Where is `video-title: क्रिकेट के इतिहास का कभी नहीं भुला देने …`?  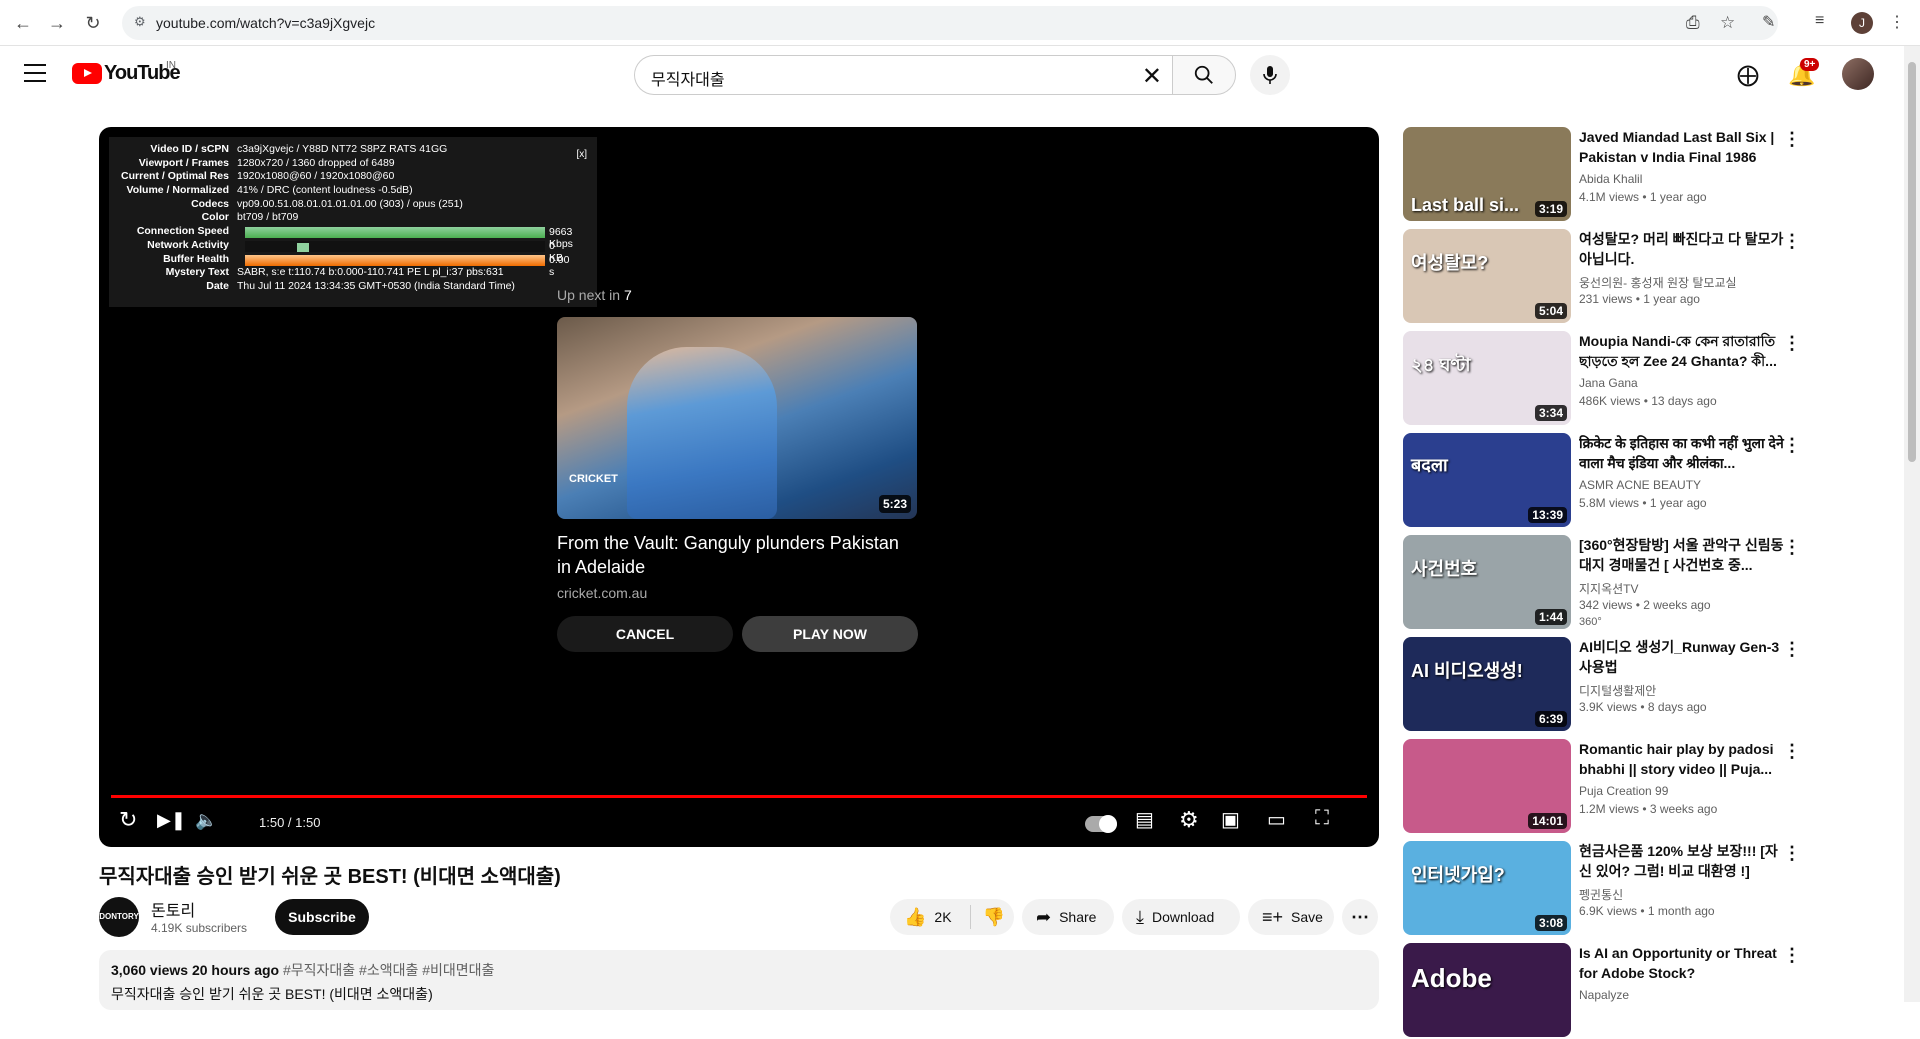
video-title: क्रिकेट के इतिहास का कभी नहीं भुला देने … is located at coordinates (1684, 453).